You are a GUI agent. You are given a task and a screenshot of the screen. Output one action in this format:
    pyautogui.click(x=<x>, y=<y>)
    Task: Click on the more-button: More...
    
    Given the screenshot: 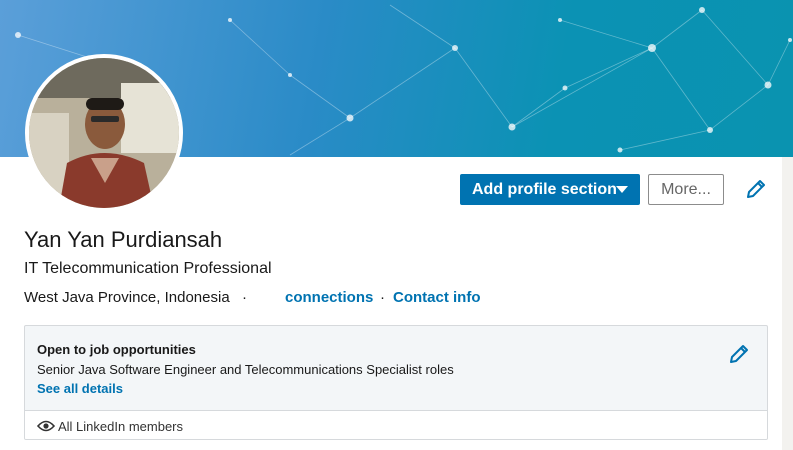 What is the action you would take?
    pyautogui.click(x=686, y=189)
    